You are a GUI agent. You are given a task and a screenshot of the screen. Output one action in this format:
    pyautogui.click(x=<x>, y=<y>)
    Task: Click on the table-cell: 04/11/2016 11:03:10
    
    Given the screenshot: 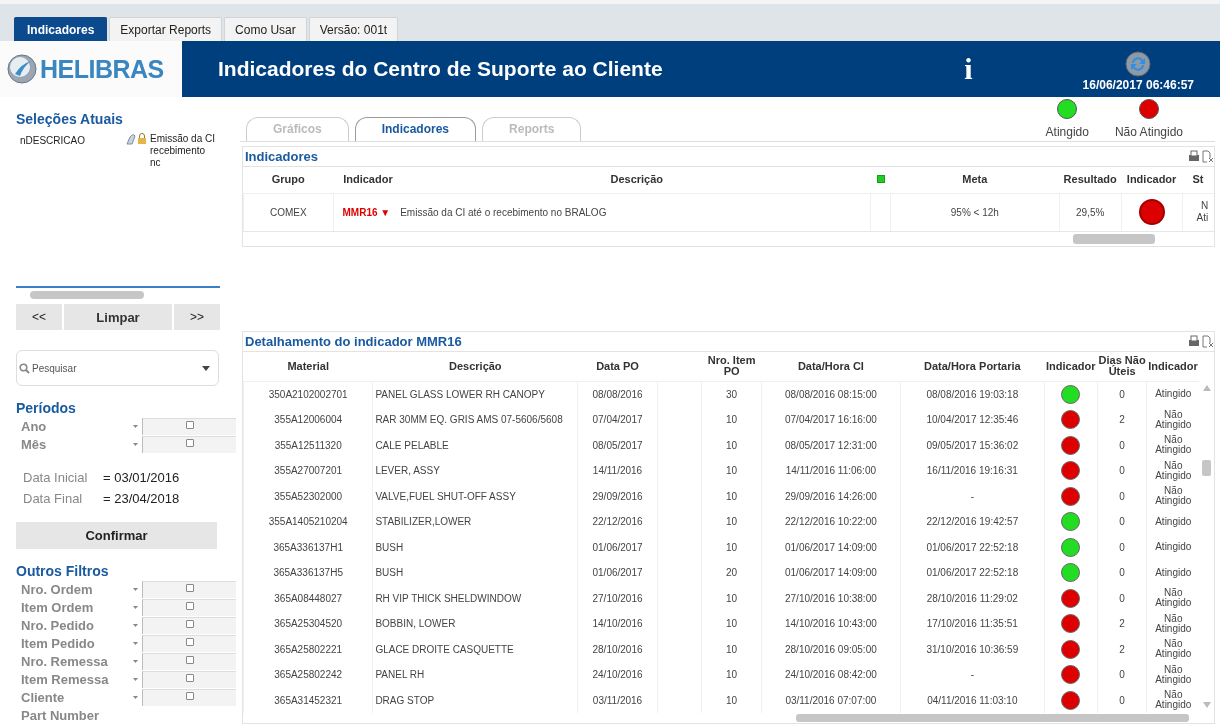 What is the action you would take?
    pyautogui.click(x=972, y=700)
    